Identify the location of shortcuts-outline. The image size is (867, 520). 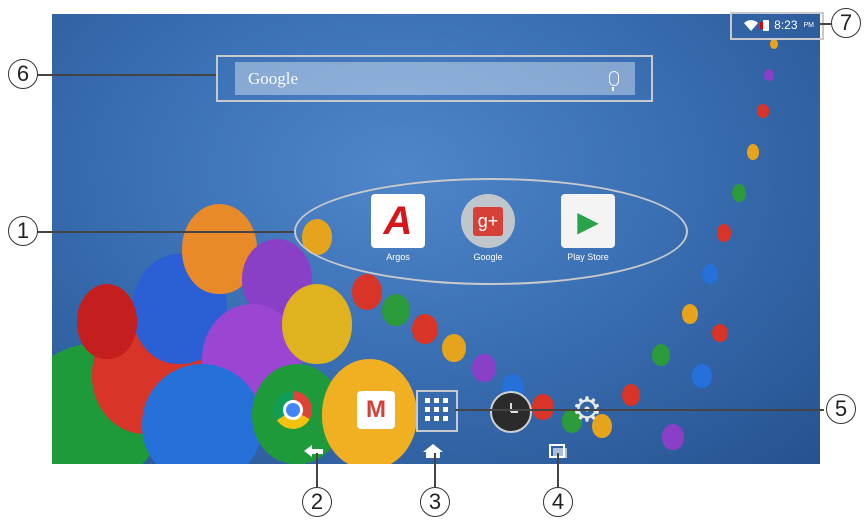
(491, 231).